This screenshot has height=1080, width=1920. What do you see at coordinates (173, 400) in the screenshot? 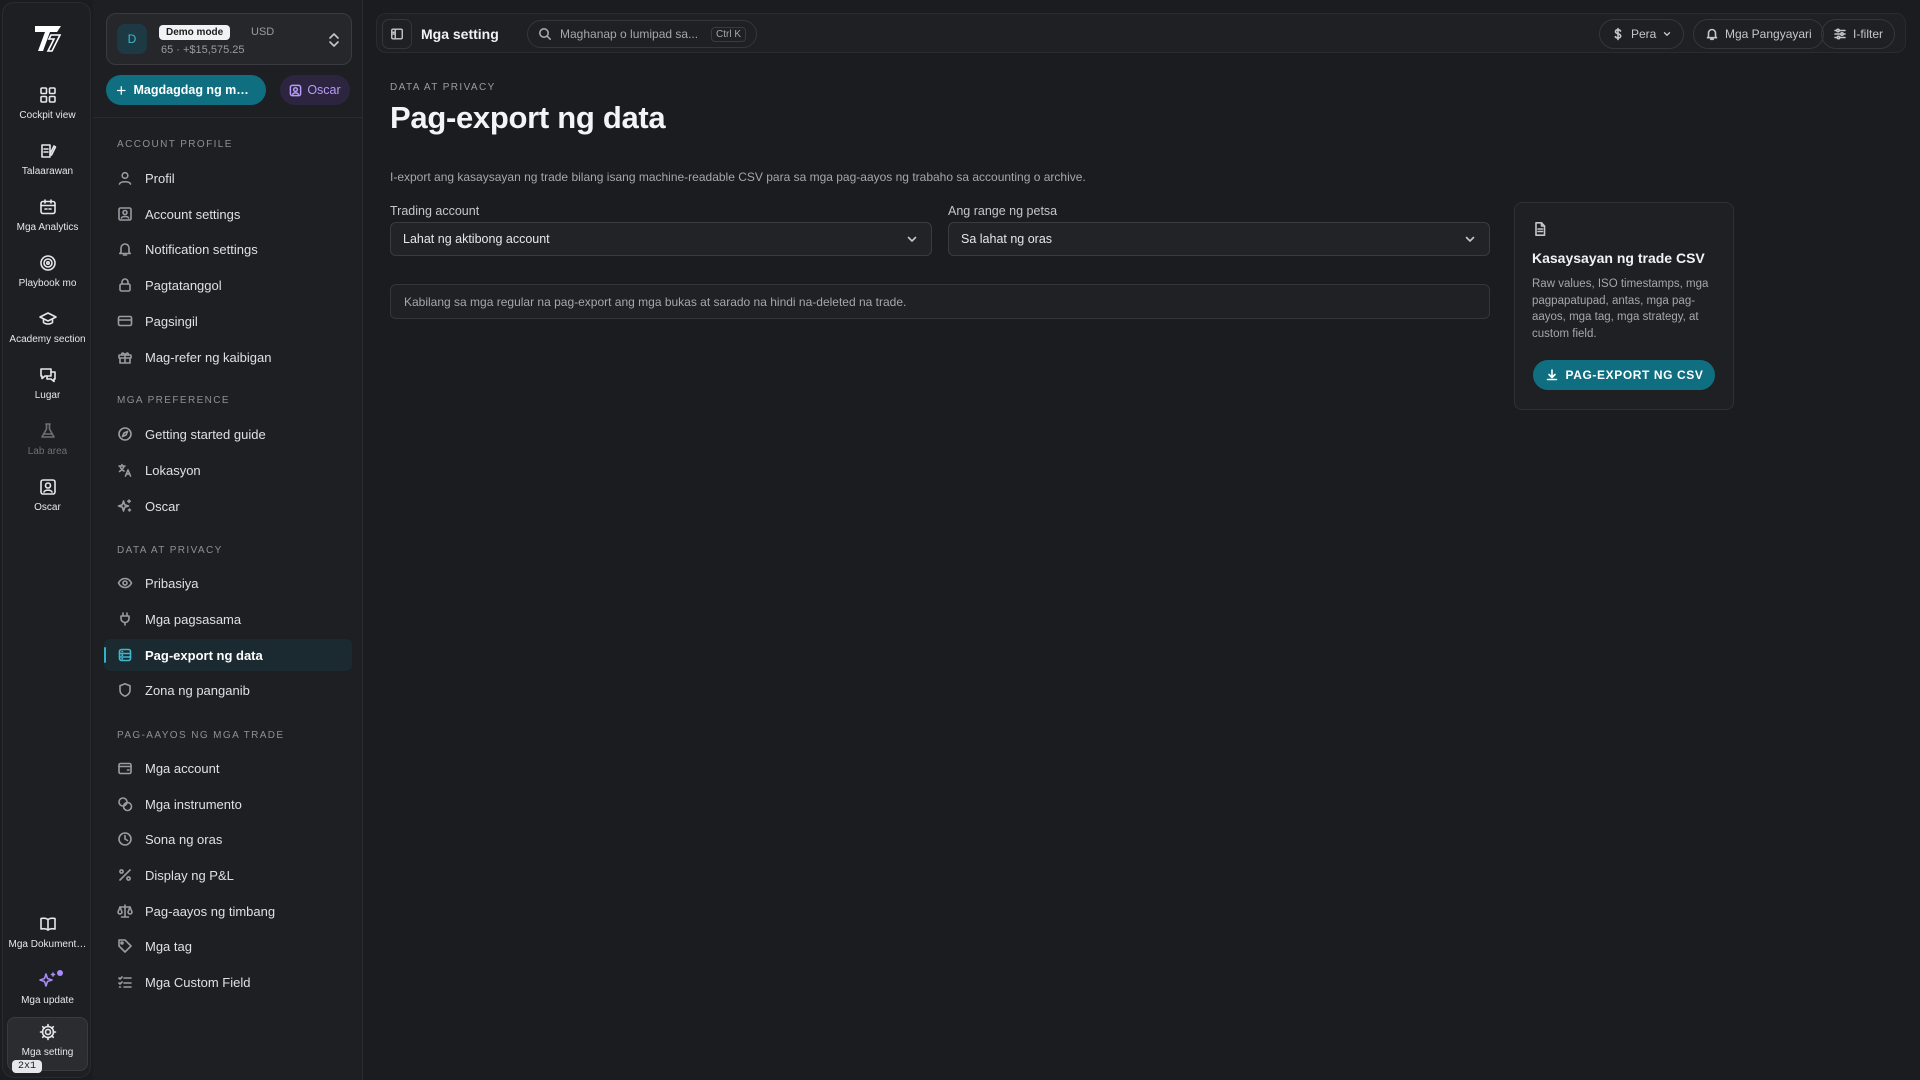
I see `section-title-mga-preference: MGA PREFERENCE` at bounding box center [173, 400].